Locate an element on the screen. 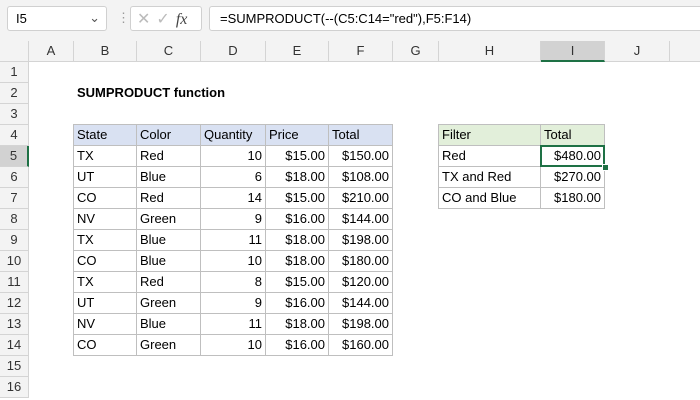 The height and width of the screenshot is (400, 700). table-cell: 8 is located at coordinates (233, 282).